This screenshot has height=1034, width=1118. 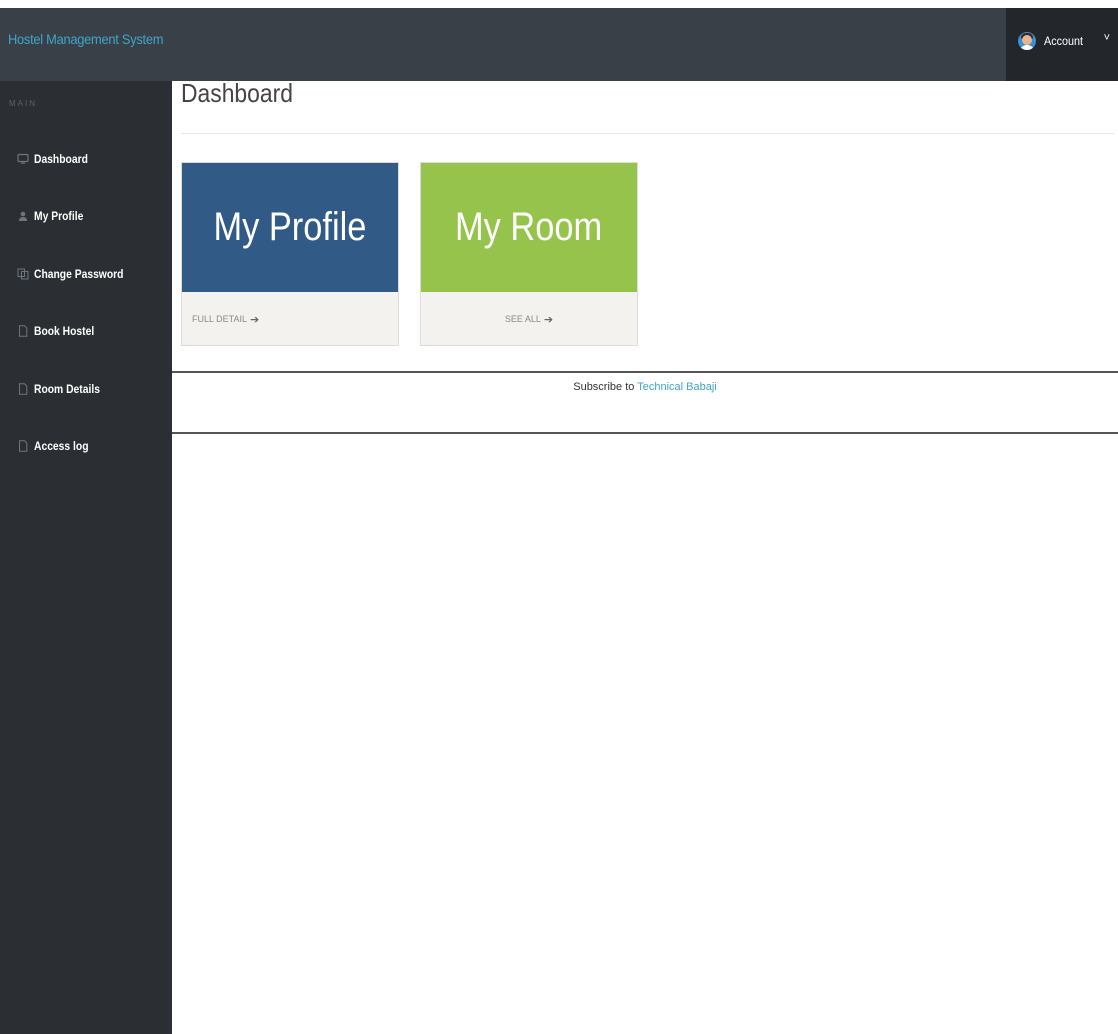 I want to click on sidebar-item-label: Room Details, so click(x=67, y=389).